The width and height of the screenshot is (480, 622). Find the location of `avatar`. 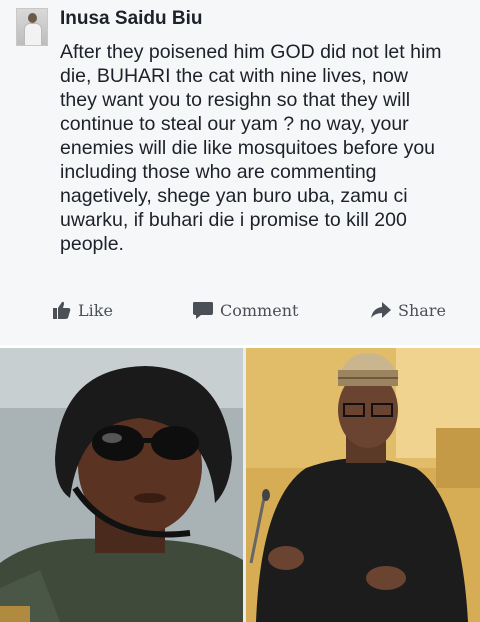

avatar is located at coordinates (32, 27).